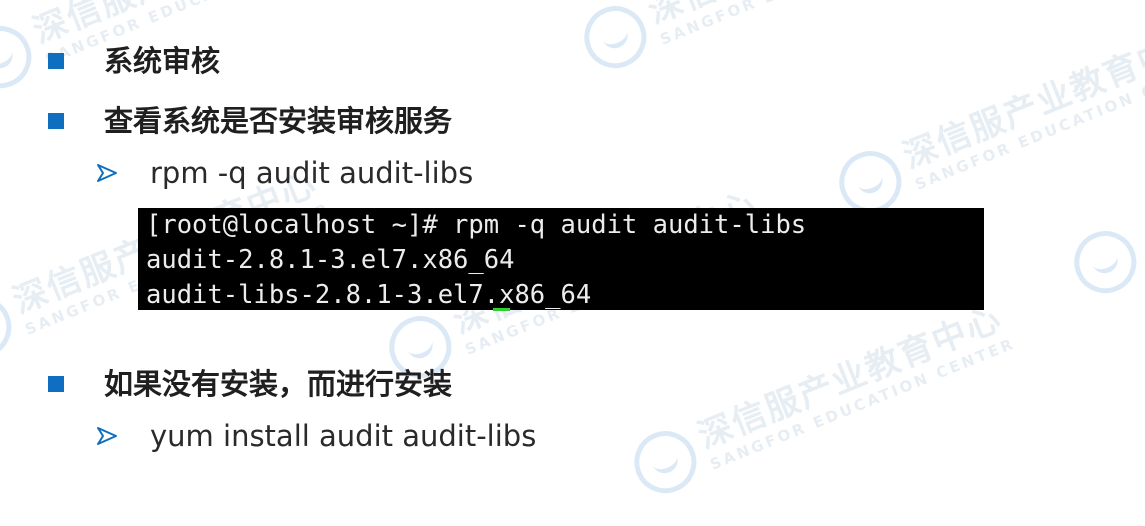 The height and width of the screenshot is (526, 1145). Describe the element at coordinates (369, 295) in the screenshot. I see `terminal-line: audit-libs-2.8.1-3.el7.x86_64` at that location.